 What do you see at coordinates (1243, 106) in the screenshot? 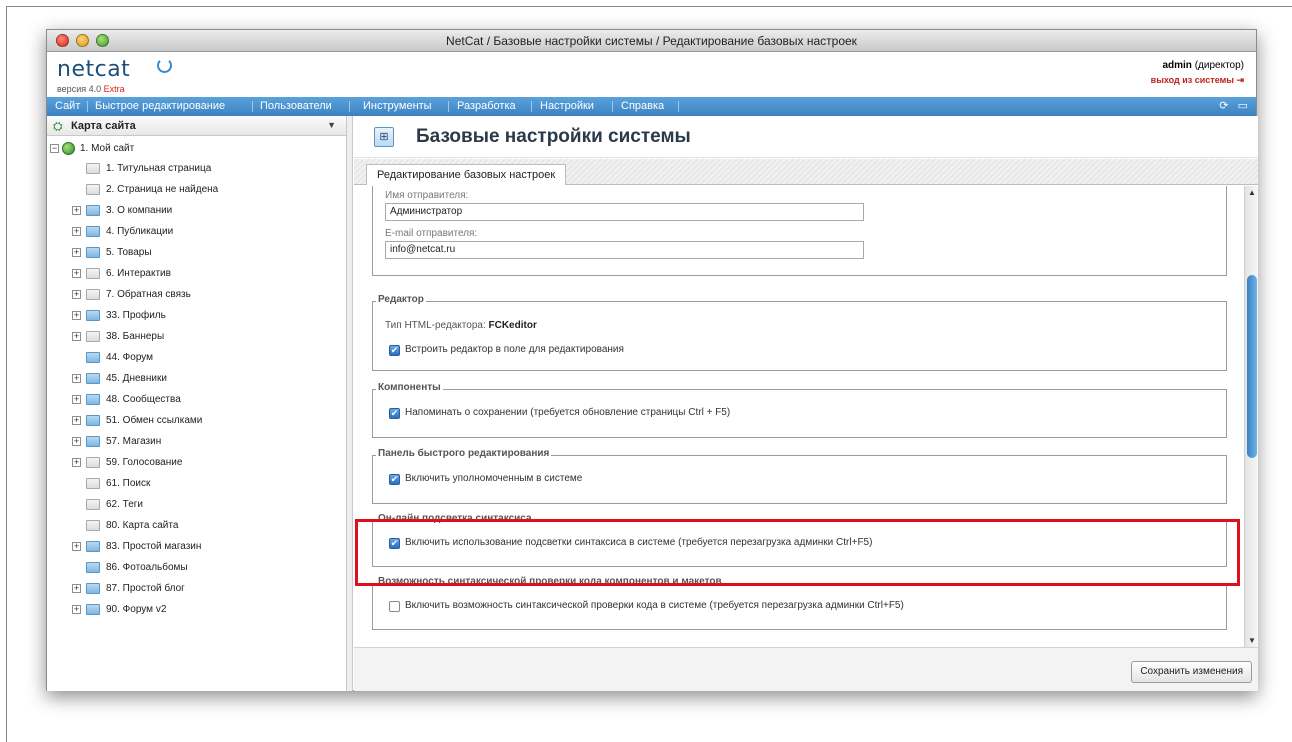
I see `chat-icon: ▭` at bounding box center [1243, 106].